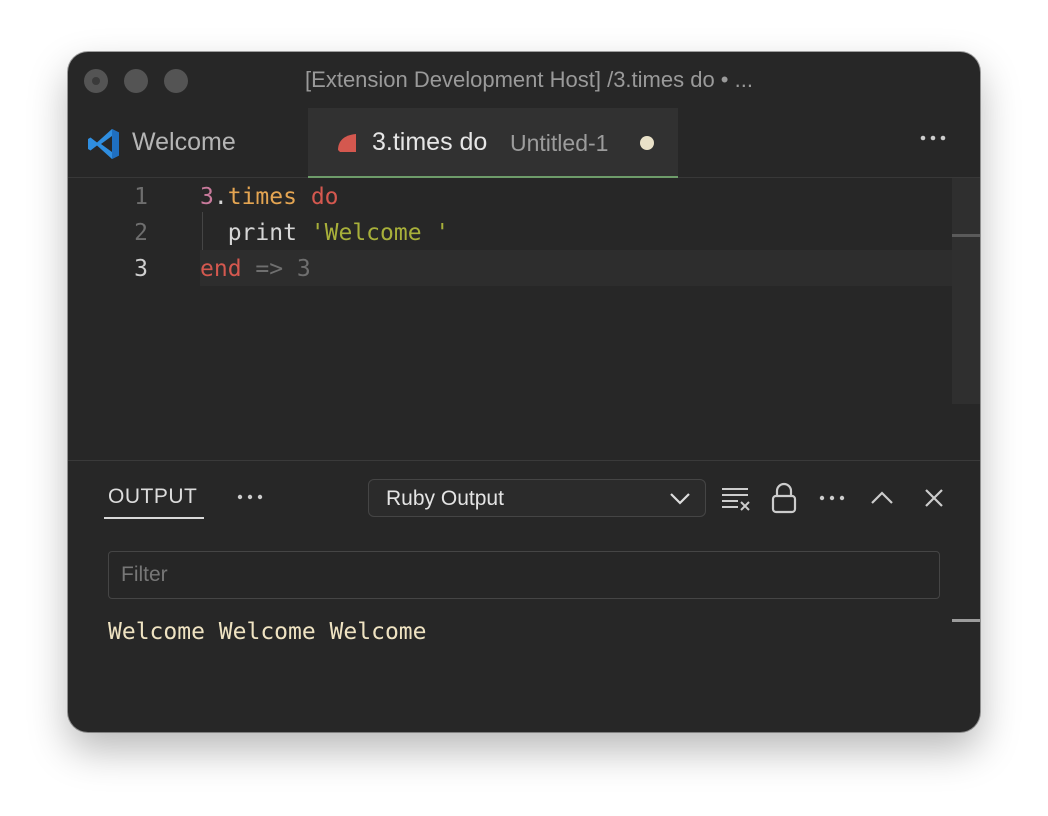 This screenshot has height=816, width=1048. I want to click on output-text: Welcome Welcome Welcome, so click(267, 632).